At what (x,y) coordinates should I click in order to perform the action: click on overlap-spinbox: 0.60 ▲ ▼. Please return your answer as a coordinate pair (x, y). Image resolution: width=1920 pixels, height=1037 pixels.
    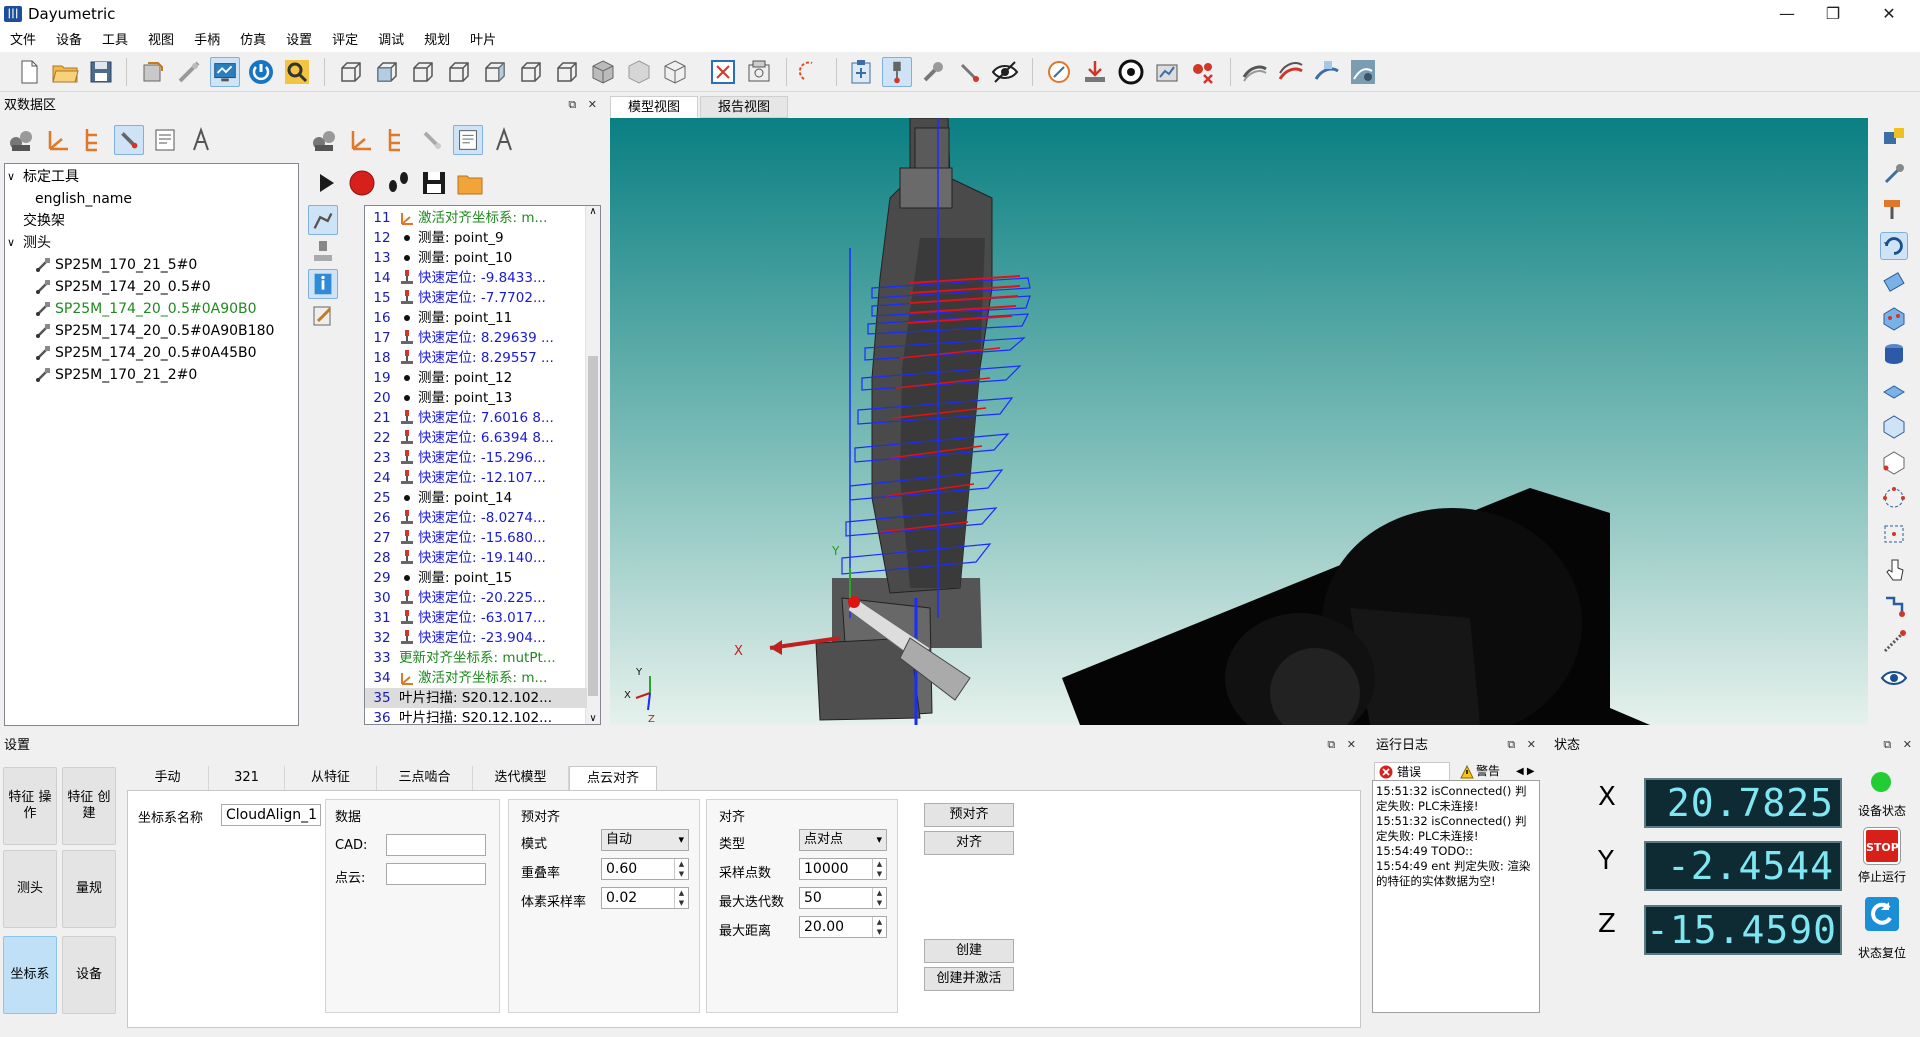
    Looking at the image, I should click on (645, 869).